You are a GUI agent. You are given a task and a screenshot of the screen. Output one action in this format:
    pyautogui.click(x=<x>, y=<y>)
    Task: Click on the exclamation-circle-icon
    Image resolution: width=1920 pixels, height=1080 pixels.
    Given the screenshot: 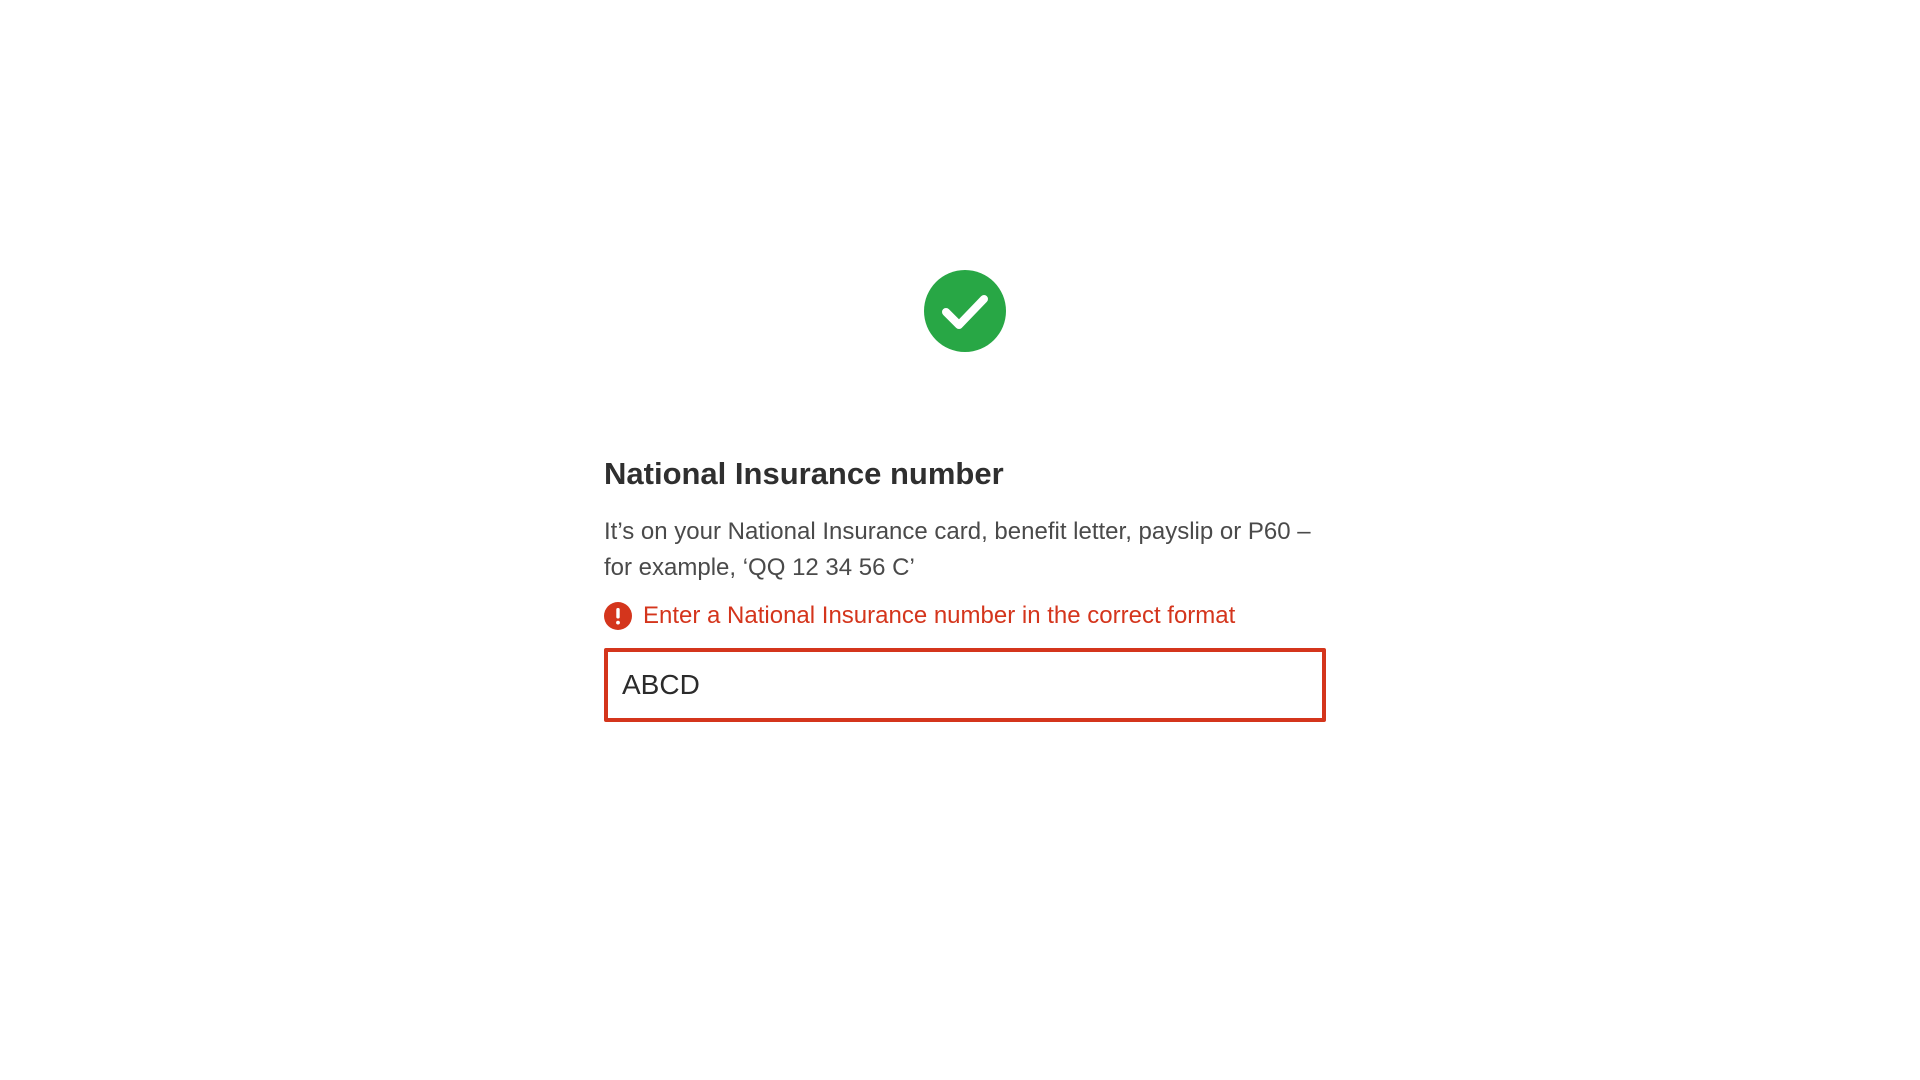 What is the action you would take?
    pyautogui.click(x=618, y=616)
    